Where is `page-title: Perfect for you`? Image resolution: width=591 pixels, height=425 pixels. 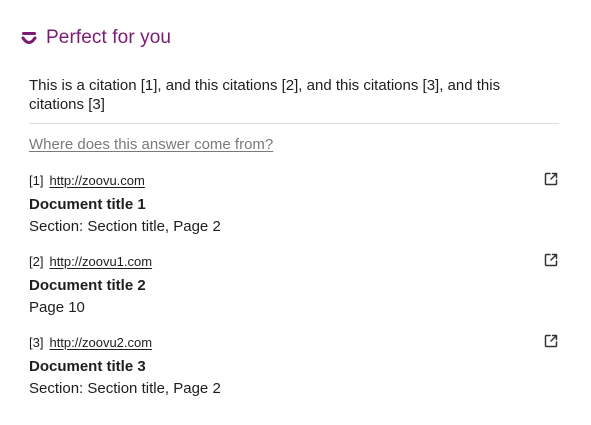
page-title: Perfect for you is located at coordinates (109, 37).